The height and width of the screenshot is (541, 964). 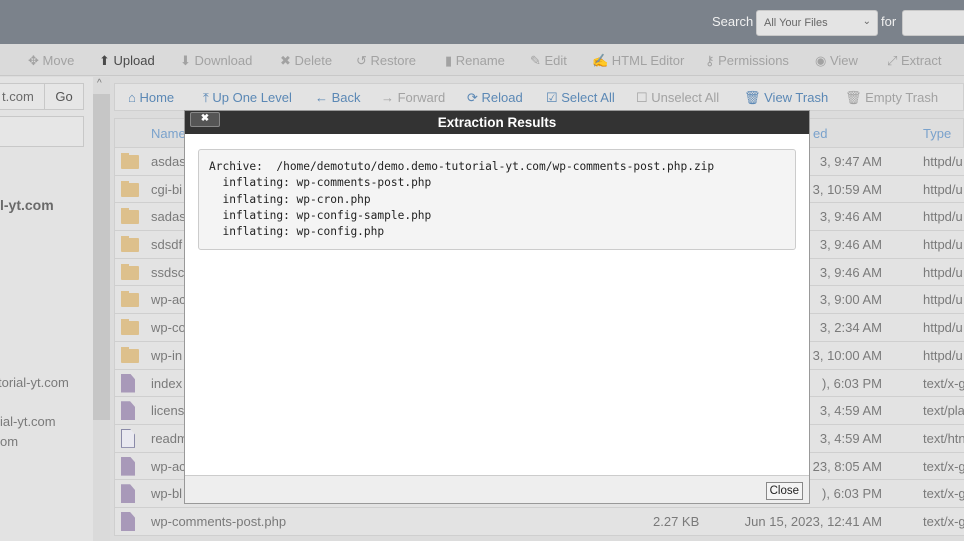 I want to click on file-name: wp-comments-post.php, so click(x=219, y=521).